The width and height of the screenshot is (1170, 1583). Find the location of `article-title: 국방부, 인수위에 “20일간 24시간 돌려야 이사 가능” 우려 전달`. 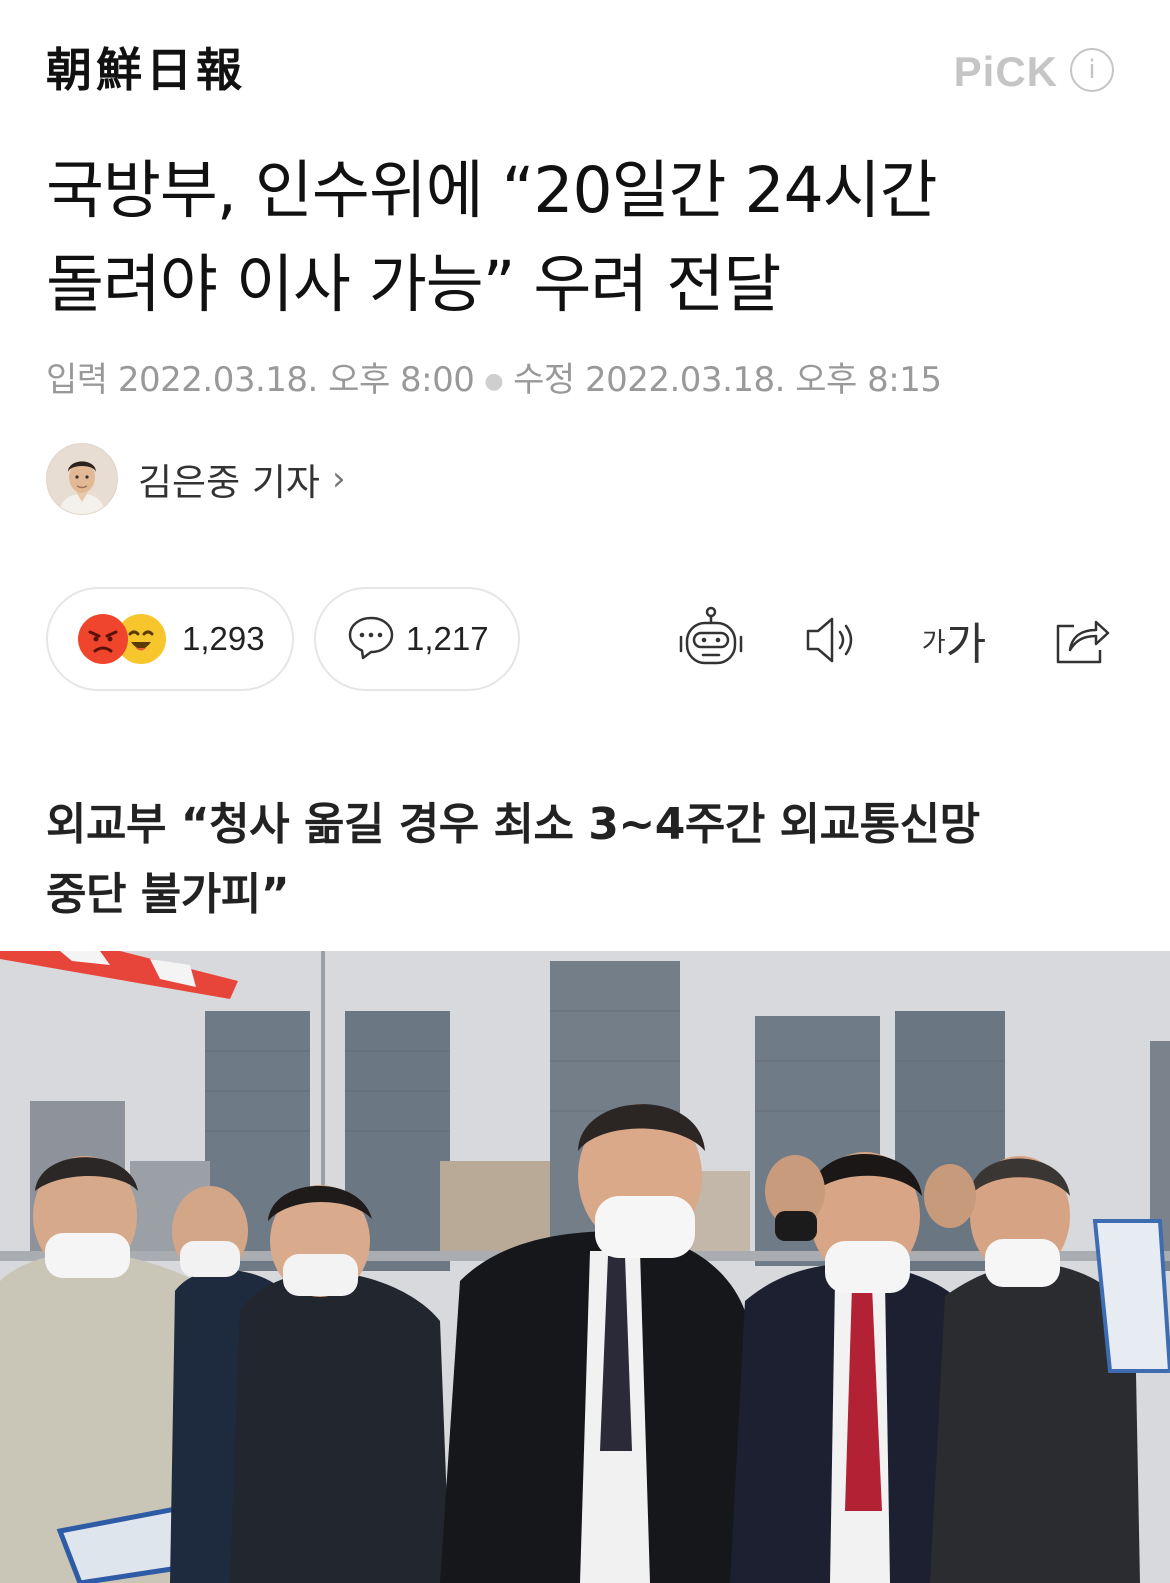

article-title: 국방부, 인수위에 “20일간 24시간 돌려야 이사 가능” 우려 전달 is located at coordinates (586, 238).